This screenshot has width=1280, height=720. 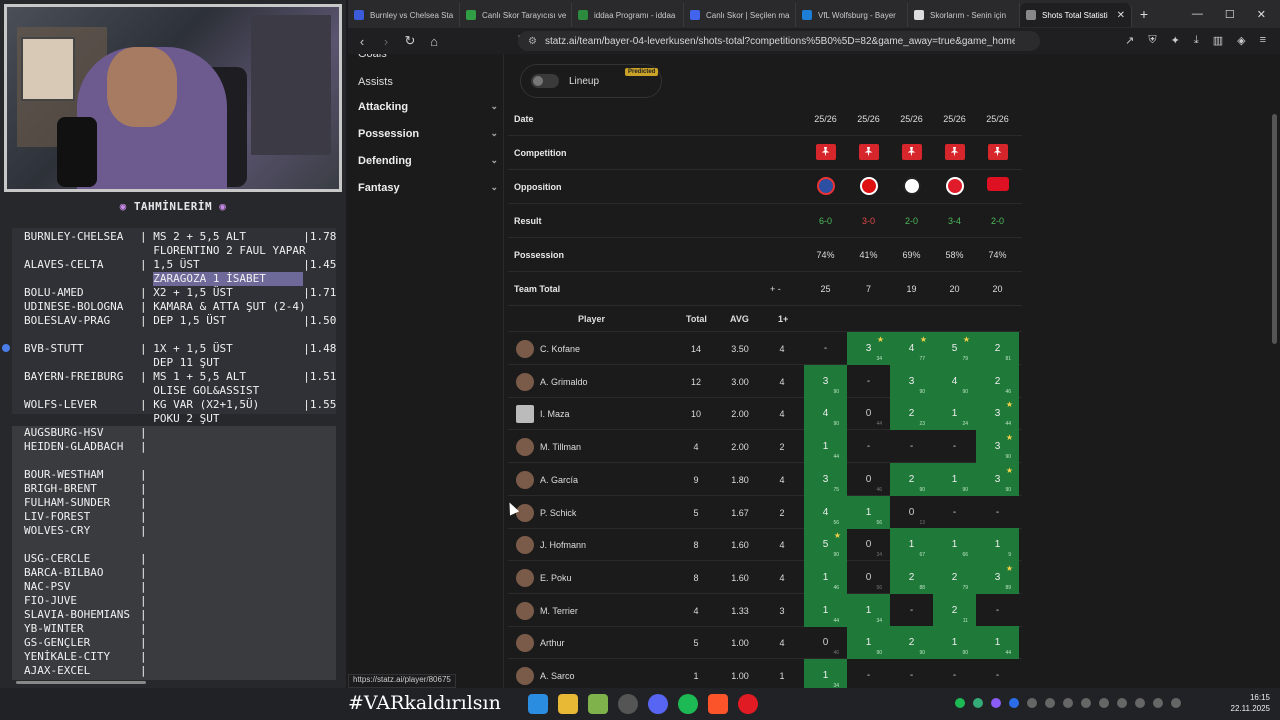 I want to click on vpn-icon: ◈, so click(x=1241, y=40).